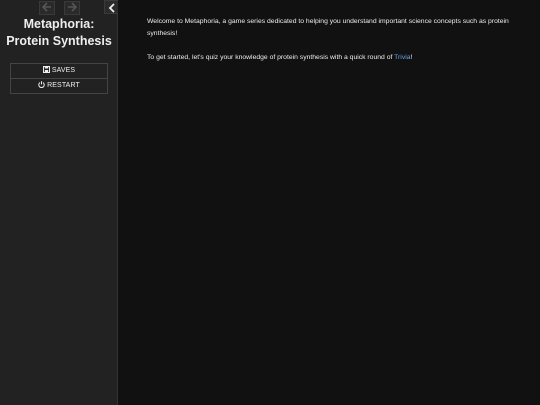 Image resolution: width=540 pixels, height=405 pixels. I want to click on restart-button: RESTART, so click(59, 85).